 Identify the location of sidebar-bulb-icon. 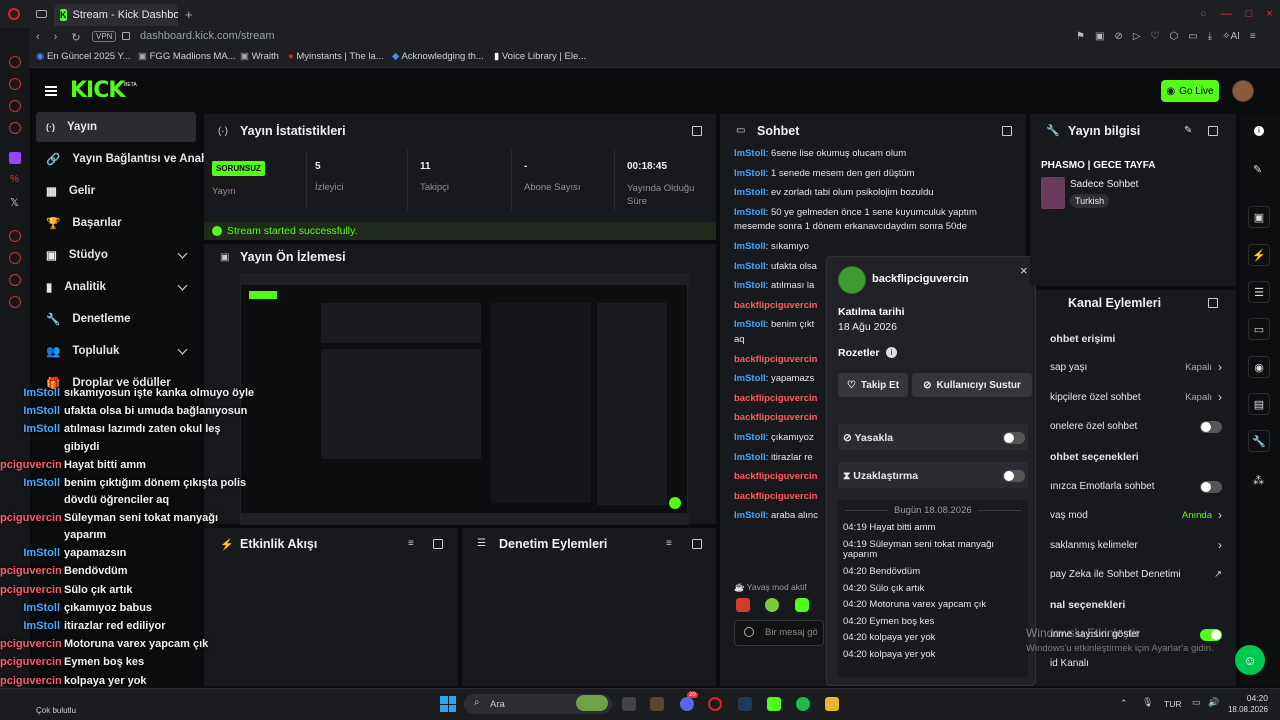
(15, 280).